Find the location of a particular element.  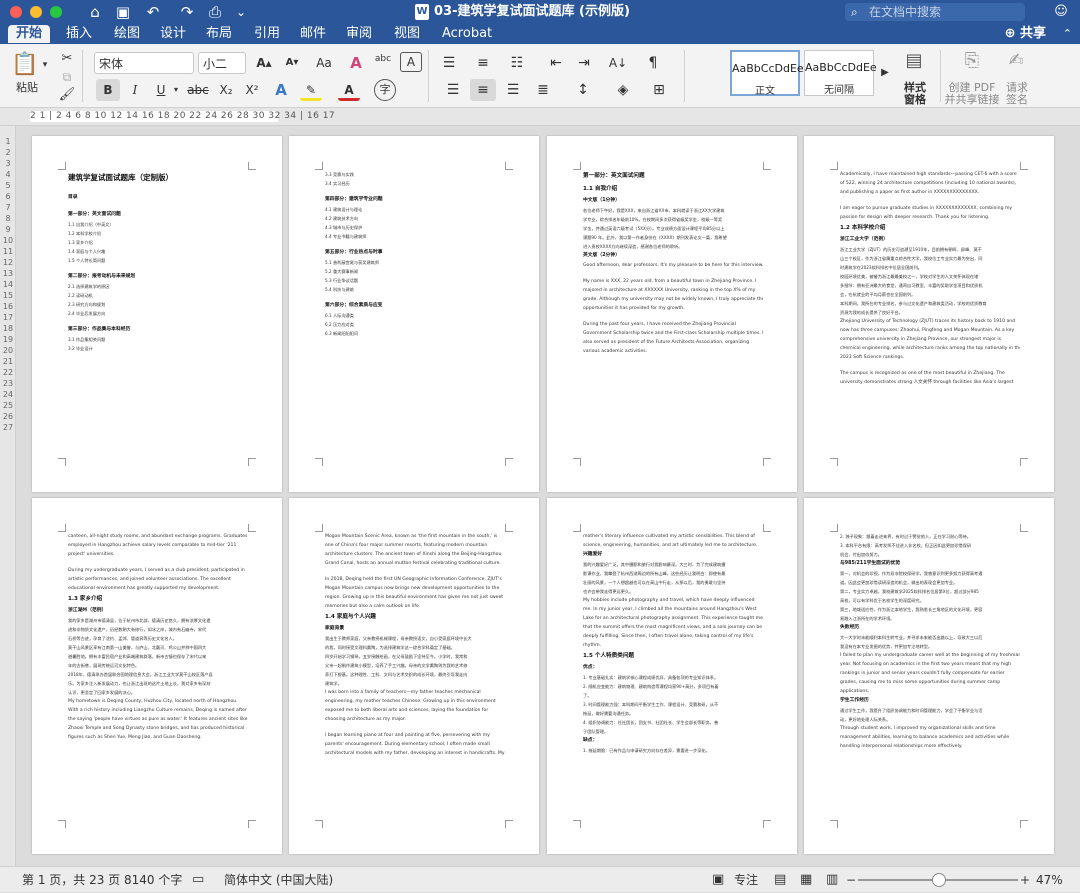

search-input: ⌕ 在文档中搜索 is located at coordinates (935, 12).